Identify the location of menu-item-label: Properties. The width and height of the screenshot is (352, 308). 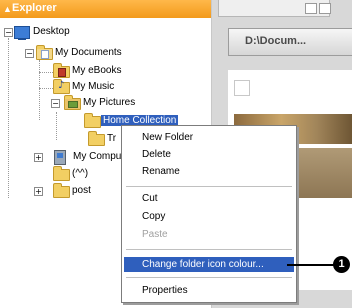
(165, 290).